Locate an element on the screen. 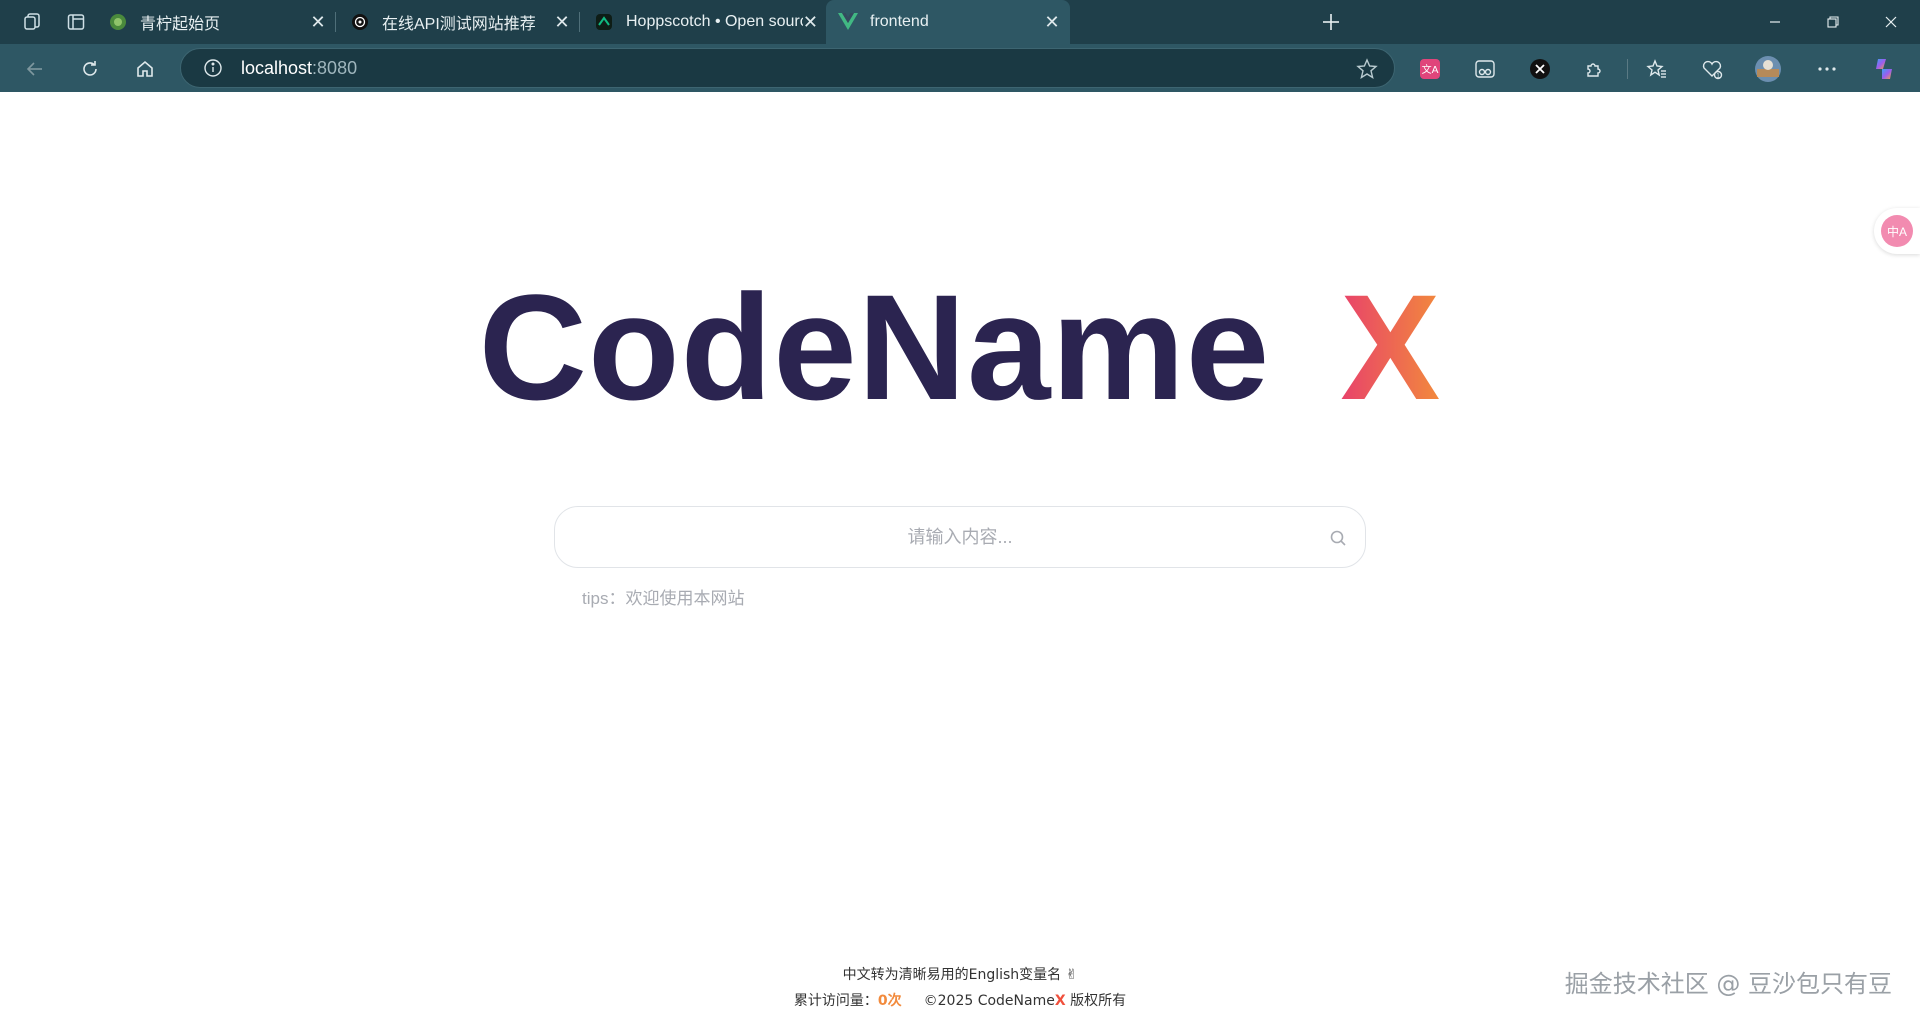 The width and height of the screenshot is (1920, 1020). search-box is located at coordinates (960, 537).